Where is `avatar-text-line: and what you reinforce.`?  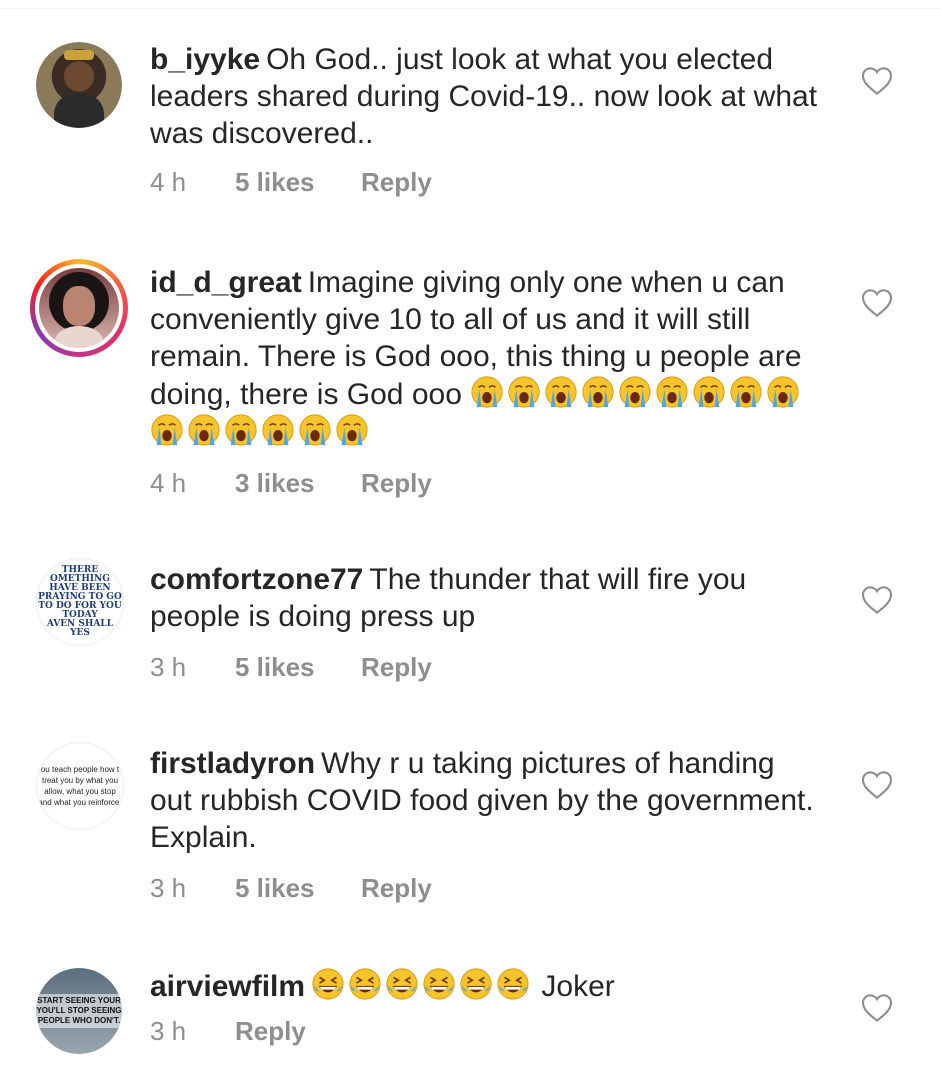 avatar-text-line: and what you reinforce. is located at coordinates (80, 802).